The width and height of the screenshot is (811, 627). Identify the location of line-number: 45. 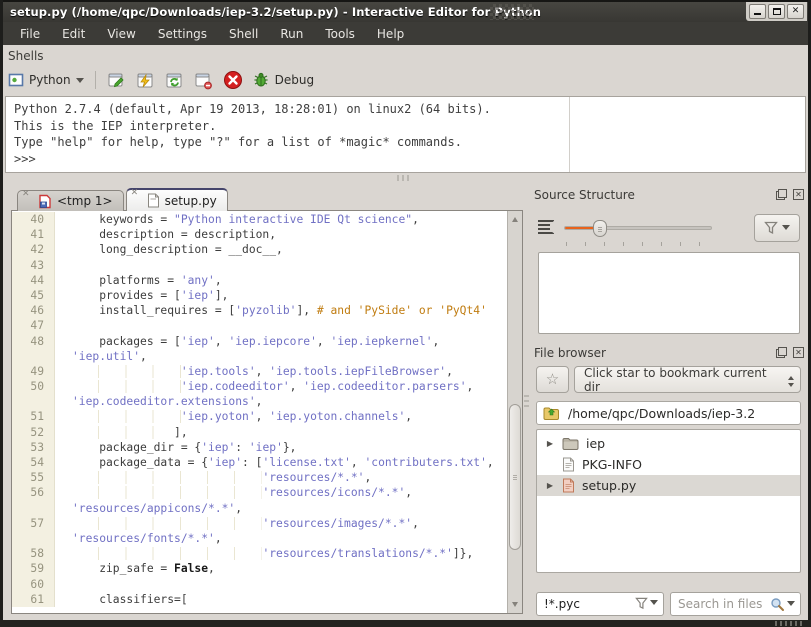
(33, 295).